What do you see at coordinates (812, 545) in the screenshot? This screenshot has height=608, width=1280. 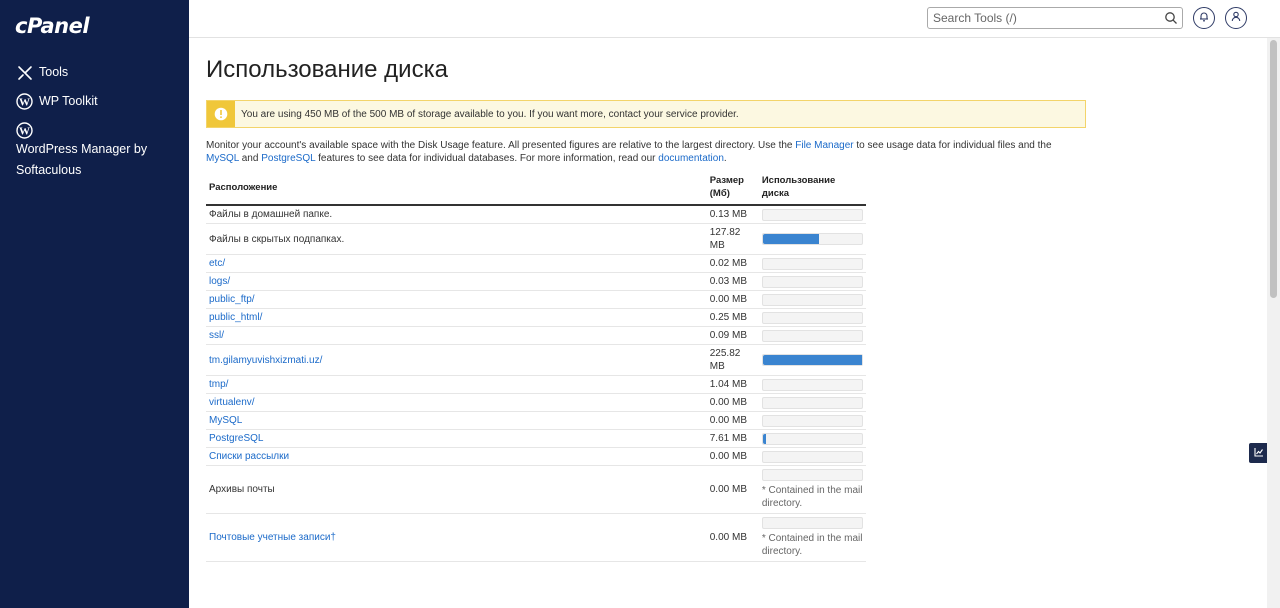 I see `usage-note: * Contained in the mail directory.` at bounding box center [812, 545].